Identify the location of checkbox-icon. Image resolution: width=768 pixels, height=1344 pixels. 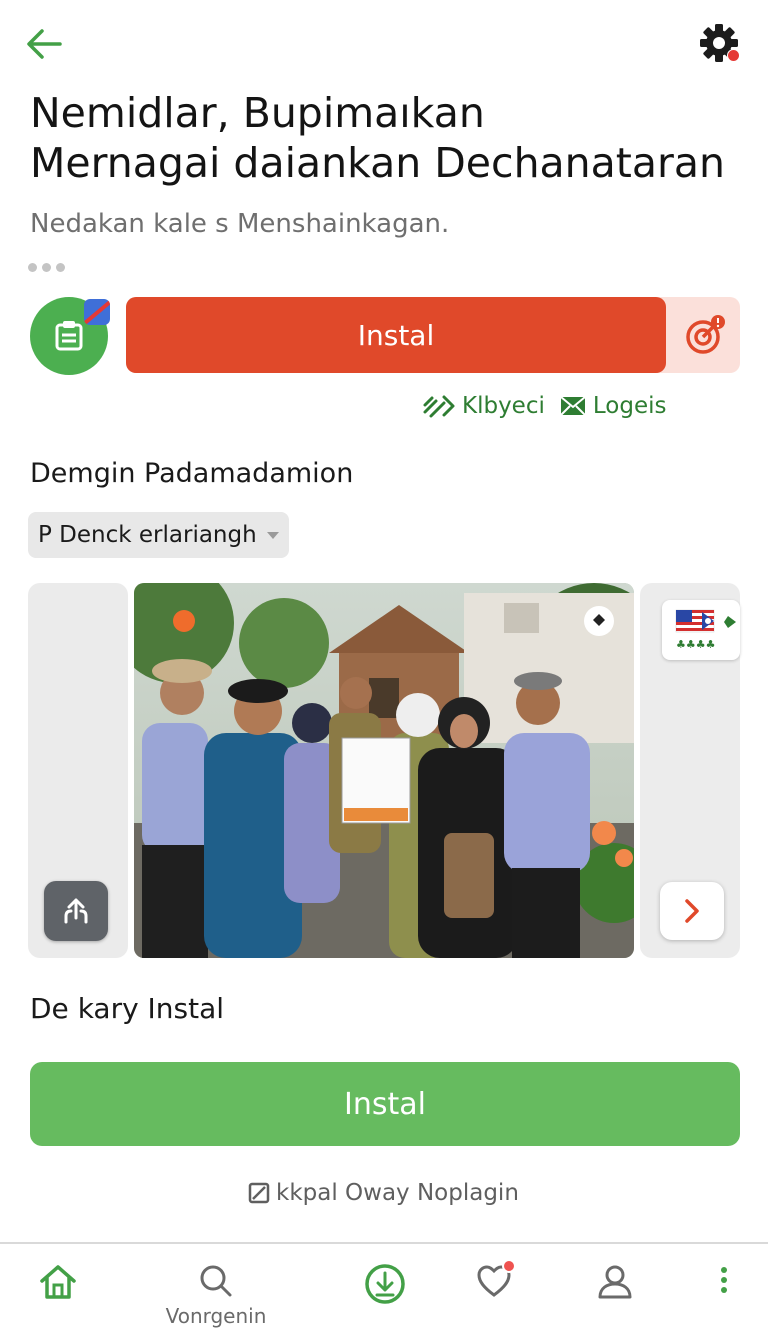
(259, 1193).